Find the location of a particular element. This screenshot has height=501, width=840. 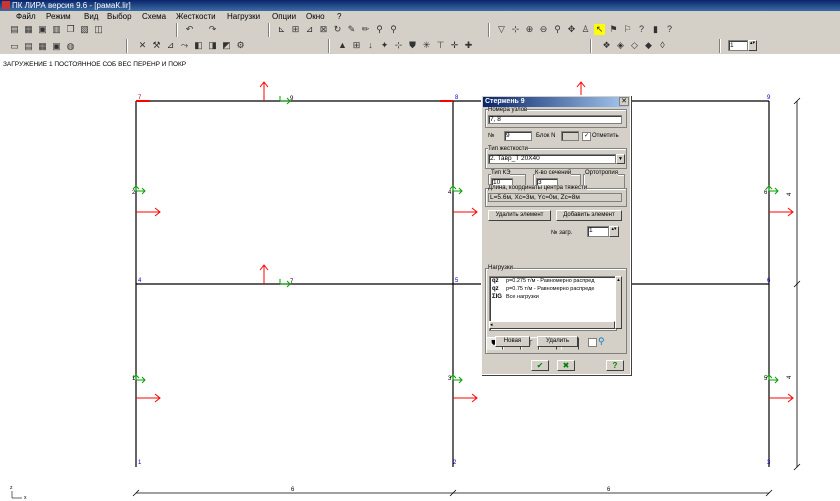

dialog-title: Стержень 9 is located at coordinates (505, 101).